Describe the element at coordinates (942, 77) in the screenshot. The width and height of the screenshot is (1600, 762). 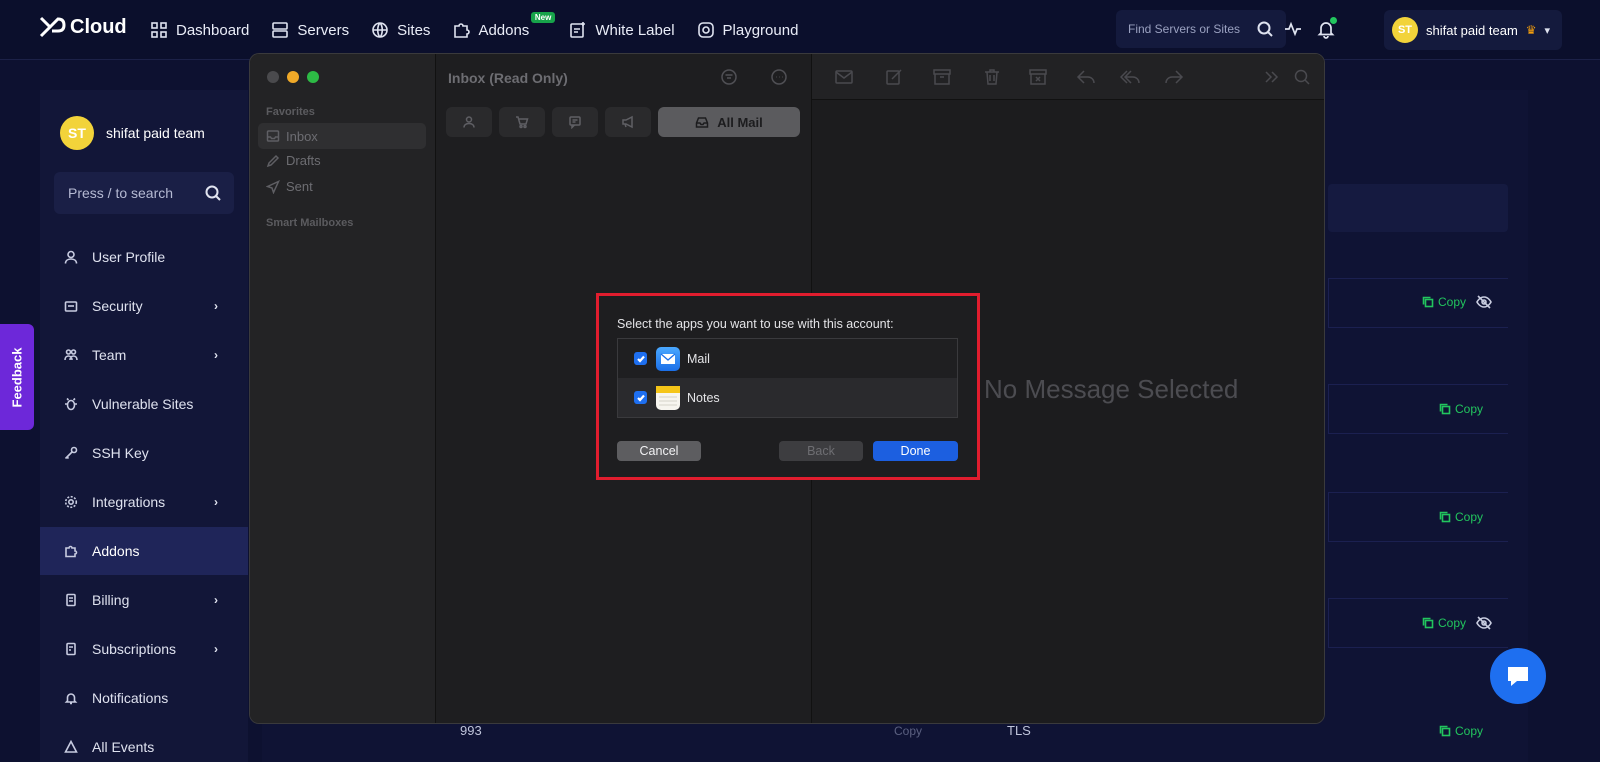
I see `archive-button` at that location.